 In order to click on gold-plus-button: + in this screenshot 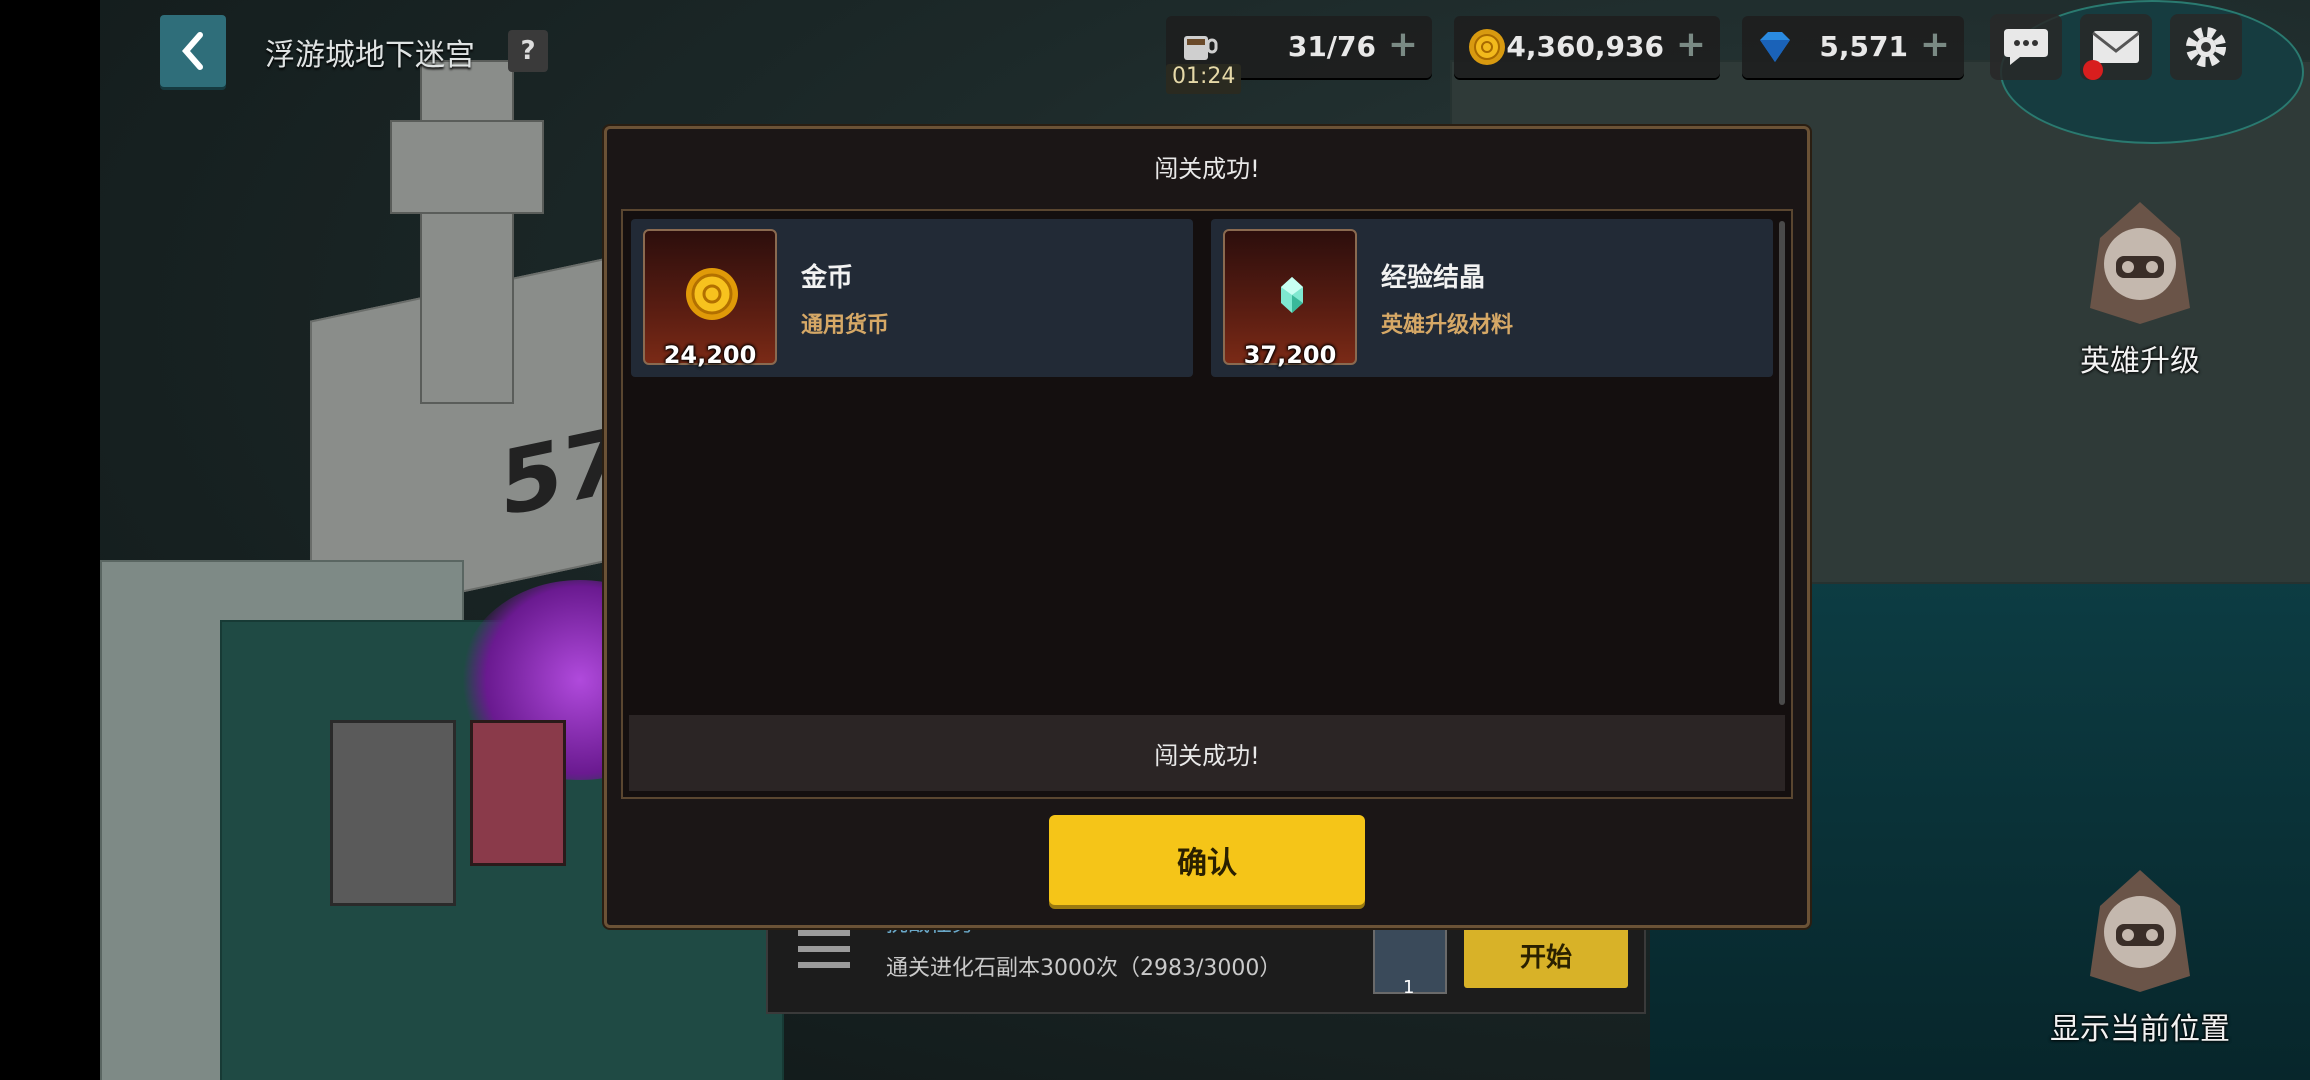, I will do `click(1691, 44)`.